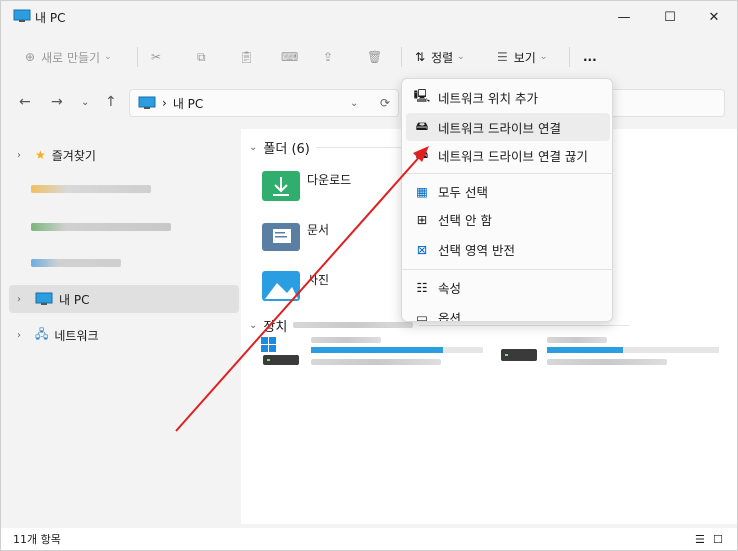  Describe the element at coordinates (369, 539) in the screenshot. I see `status-bar: 11개 항목 ☰ ☐` at that location.